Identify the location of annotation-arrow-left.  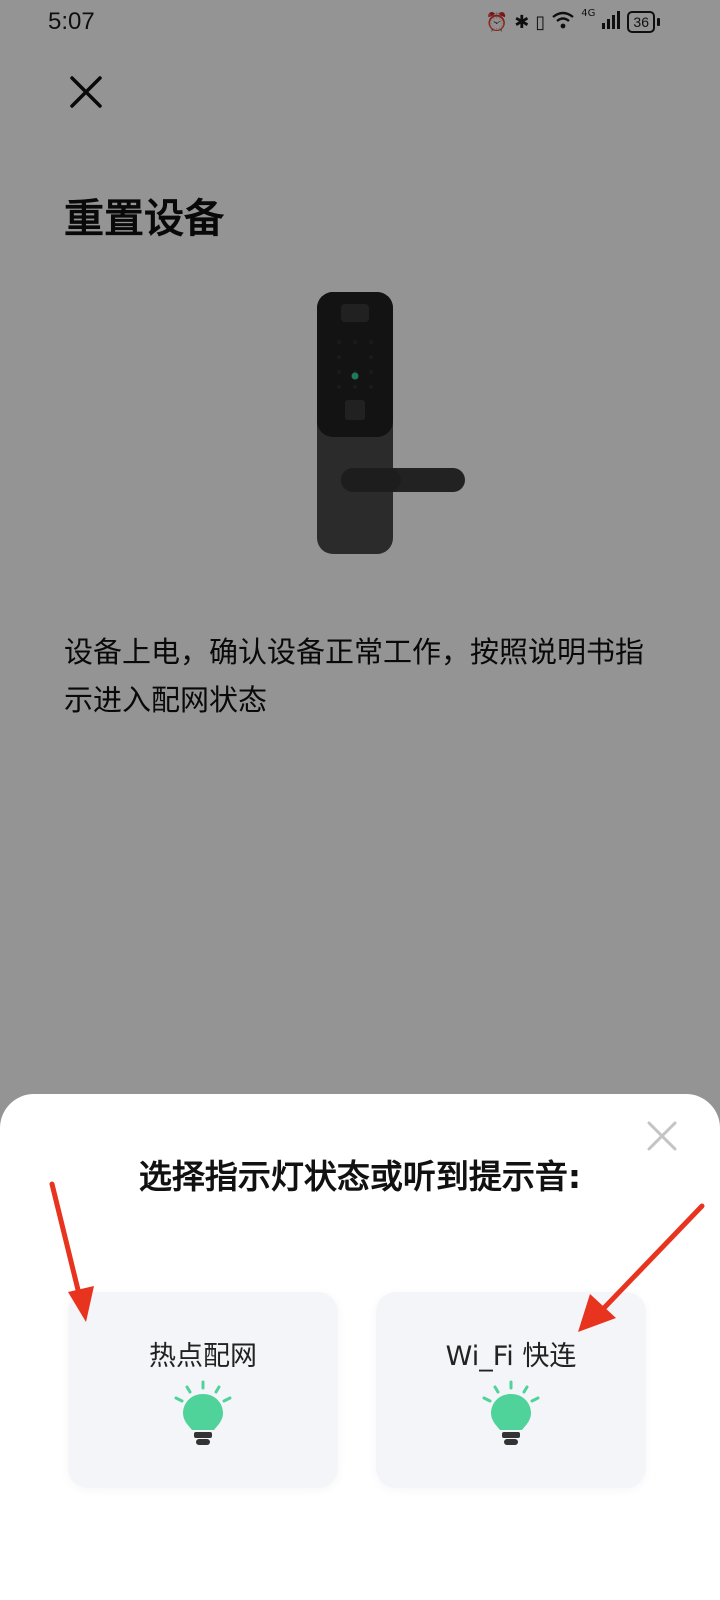
(71, 1251).